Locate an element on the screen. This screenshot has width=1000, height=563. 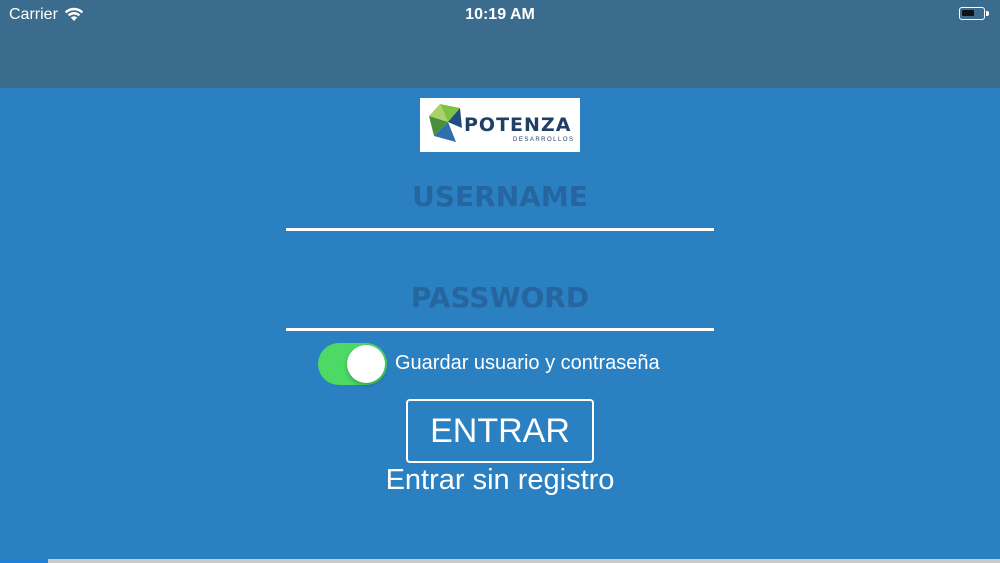
logo-subtitle: DESARROLLOS is located at coordinates (544, 140).